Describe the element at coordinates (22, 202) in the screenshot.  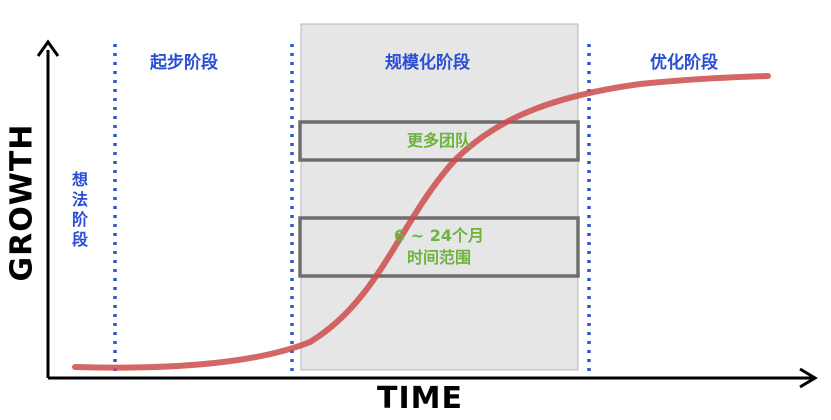
I see `y-axis-title: GROWTH` at that location.